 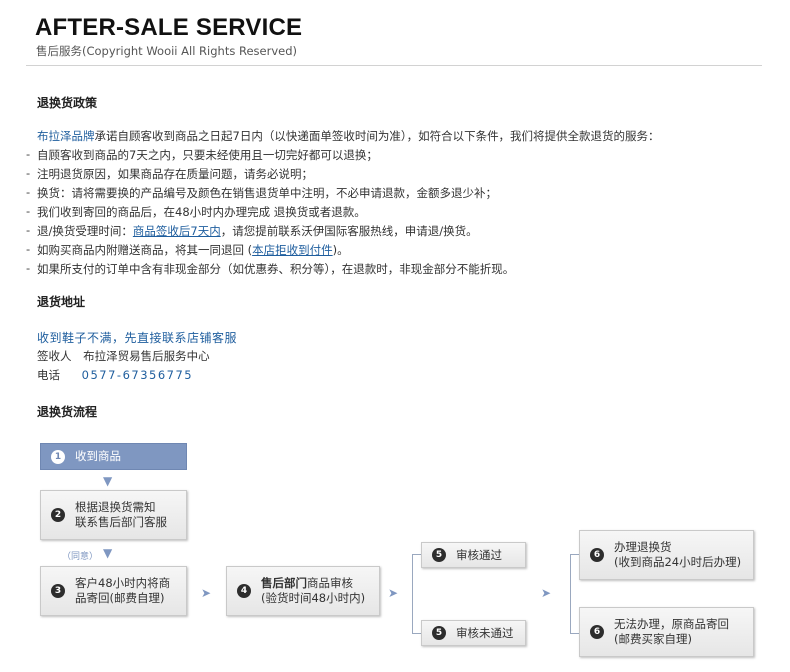 What do you see at coordinates (284, 583) in the screenshot?
I see `step-4-bold: 售后部门` at bounding box center [284, 583].